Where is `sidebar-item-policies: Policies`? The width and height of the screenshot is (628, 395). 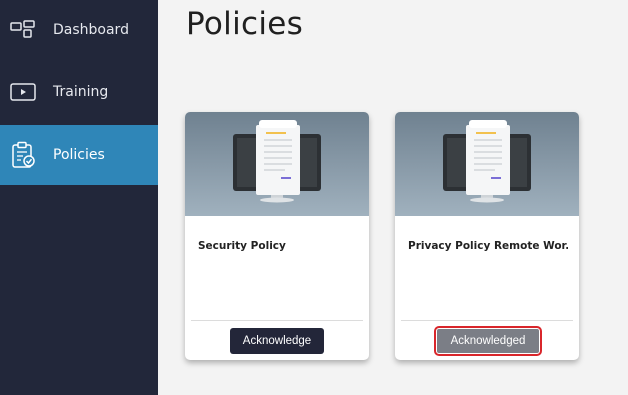 sidebar-item-policies: Policies is located at coordinates (79, 155).